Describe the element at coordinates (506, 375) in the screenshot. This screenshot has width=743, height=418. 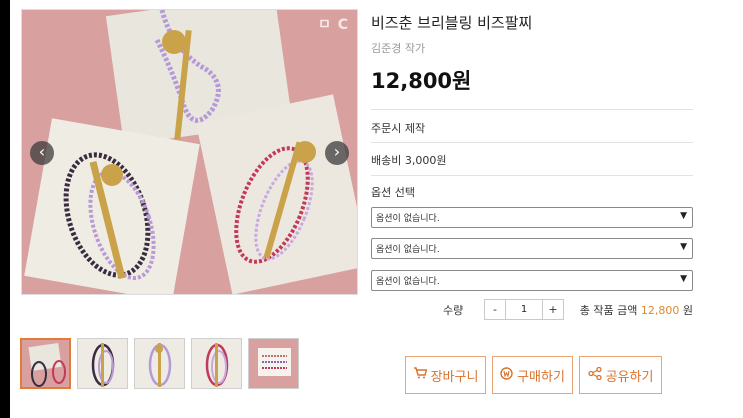
I see `won-coin-icon` at that location.